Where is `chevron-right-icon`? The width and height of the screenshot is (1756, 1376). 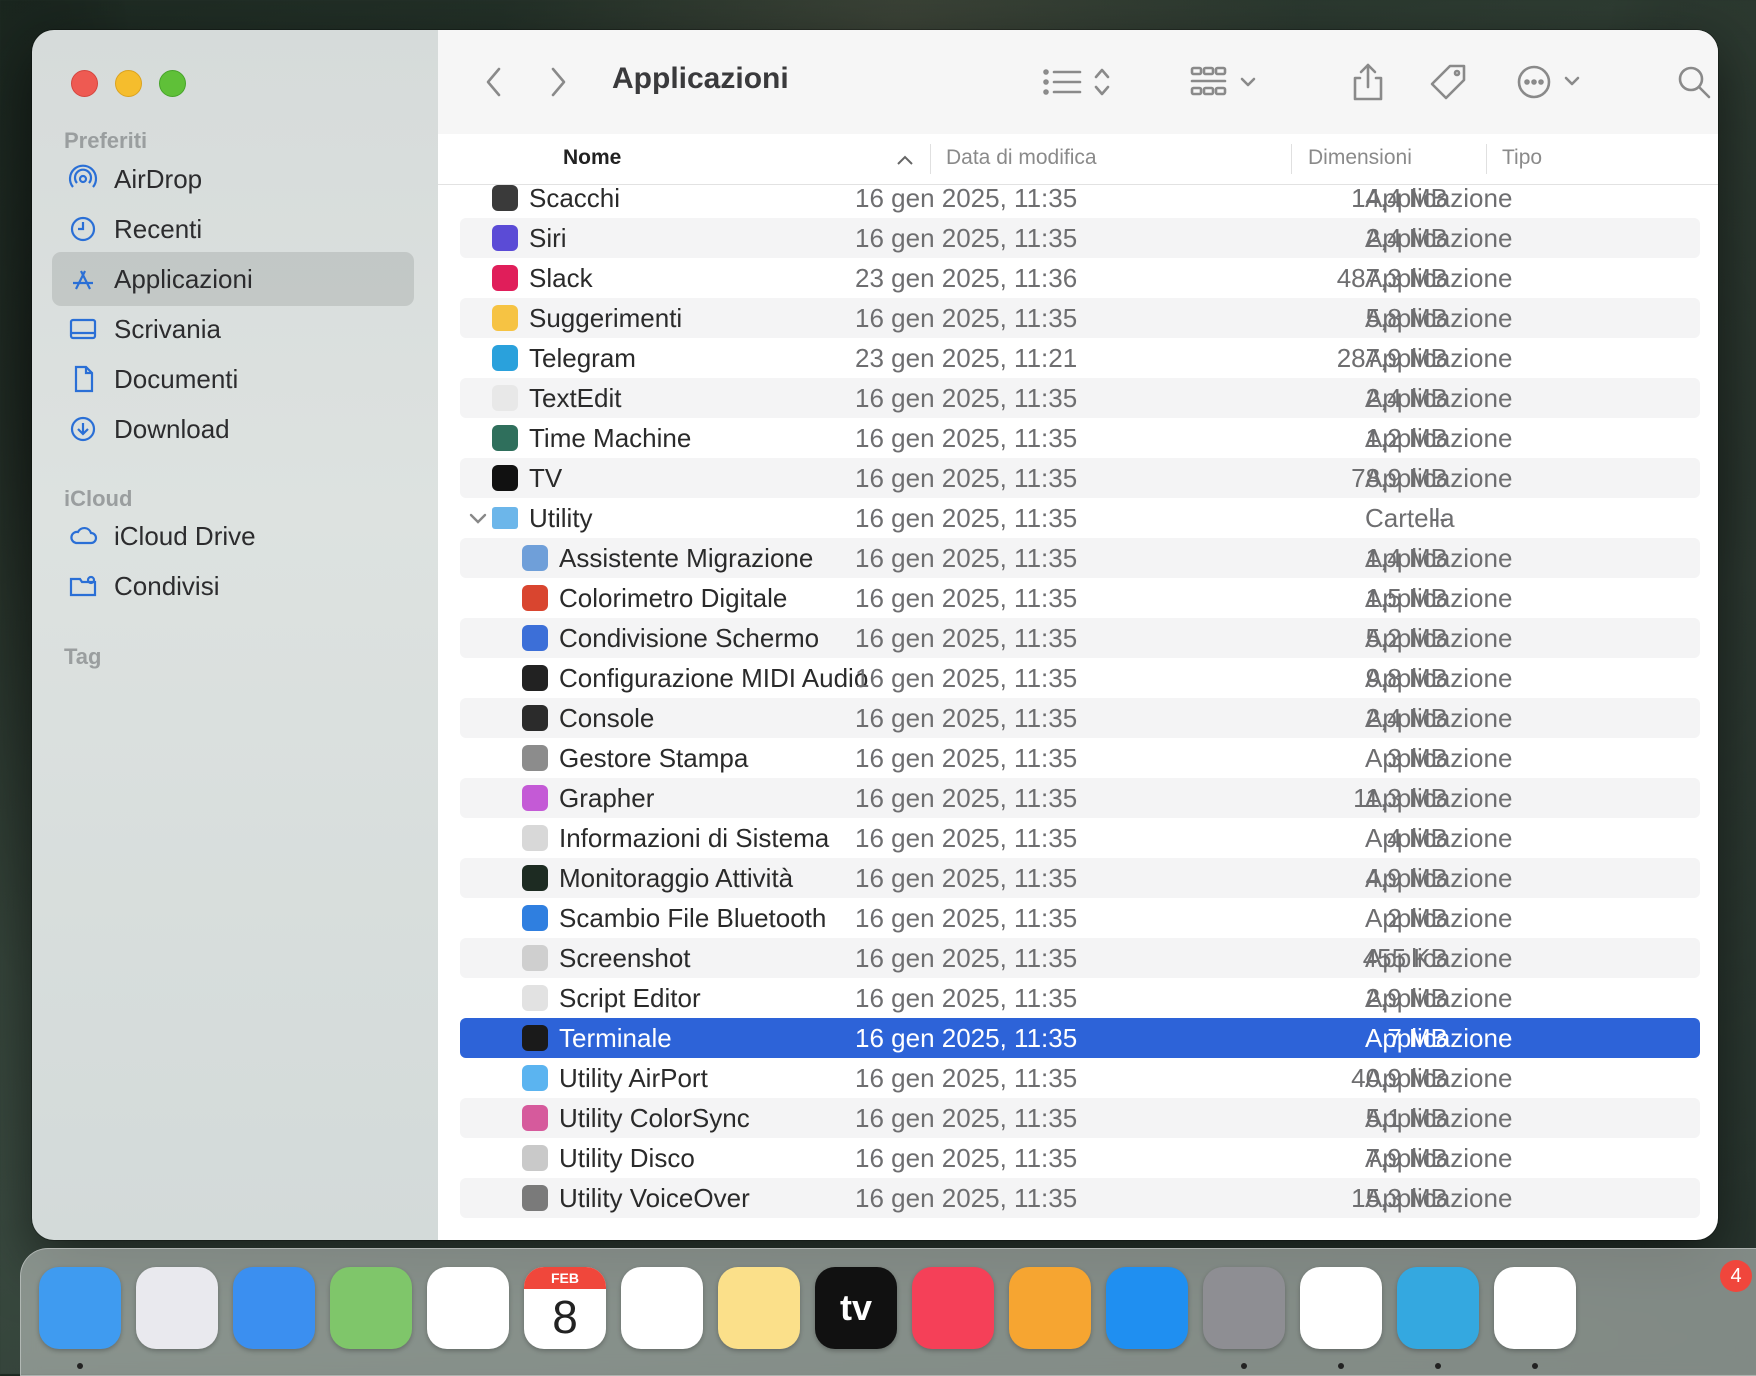 chevron-right-icon is located at coordinates (558, 82).